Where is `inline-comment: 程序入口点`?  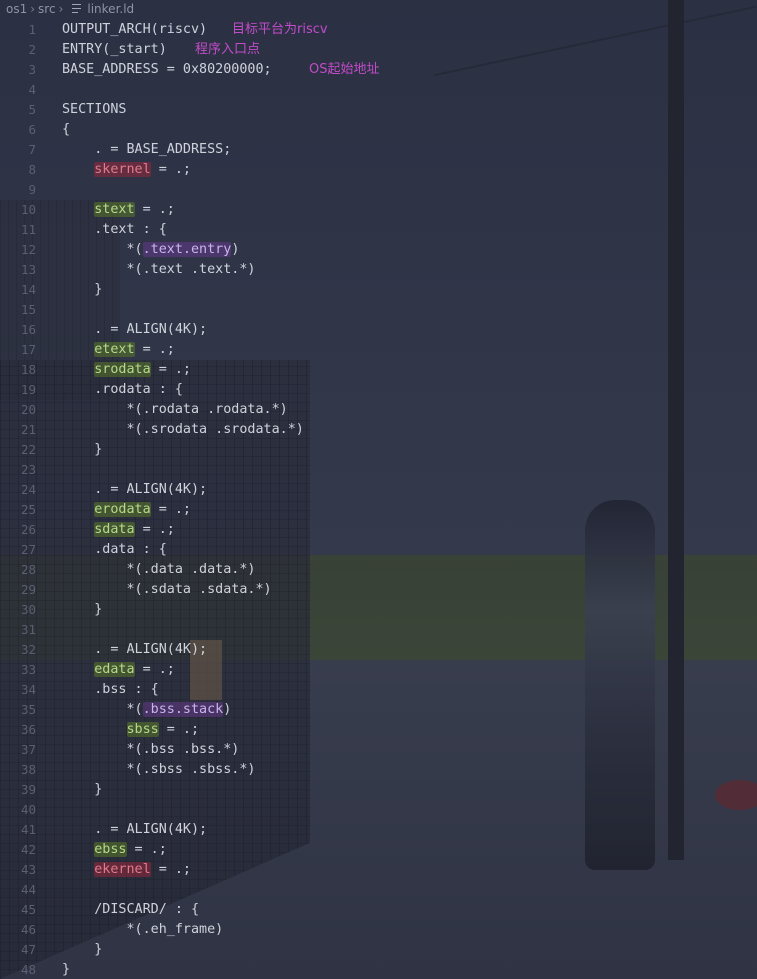 inline-comment: 程序入口点 is located at coordinates (228, 49).